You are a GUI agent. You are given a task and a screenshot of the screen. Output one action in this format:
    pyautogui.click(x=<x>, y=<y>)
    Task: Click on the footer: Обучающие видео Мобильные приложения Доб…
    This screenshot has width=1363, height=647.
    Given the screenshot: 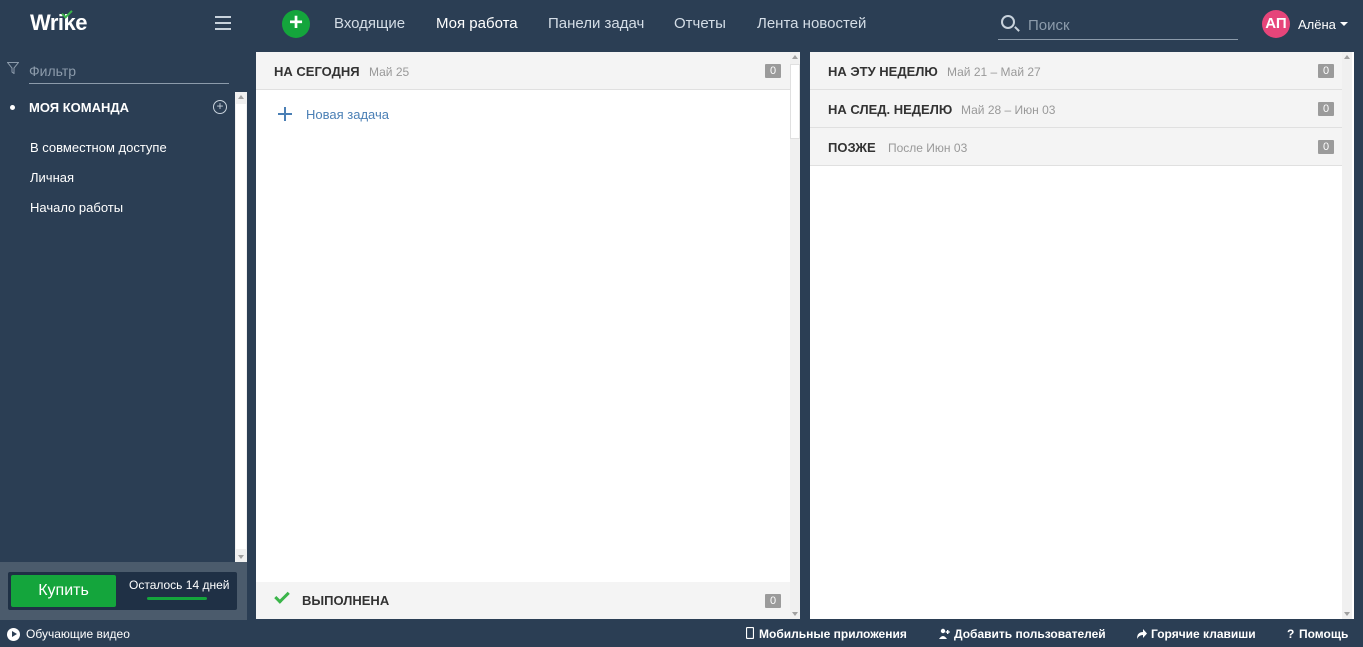 What is the action you would take?
    pyautogui.click(x=681, y=633)
    